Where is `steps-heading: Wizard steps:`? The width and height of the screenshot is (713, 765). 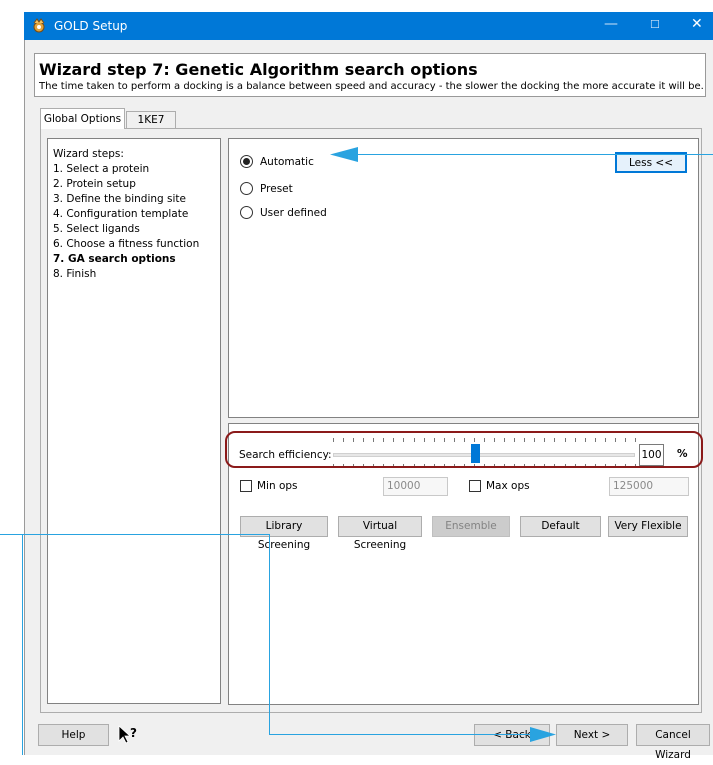
steps-heading: Wizard steps: is located at coordinates (88, 154).